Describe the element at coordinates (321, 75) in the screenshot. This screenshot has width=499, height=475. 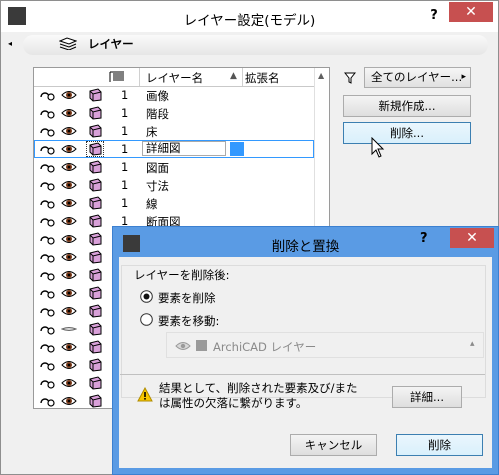
I see `scroll-up-icon: ▲` at that location.